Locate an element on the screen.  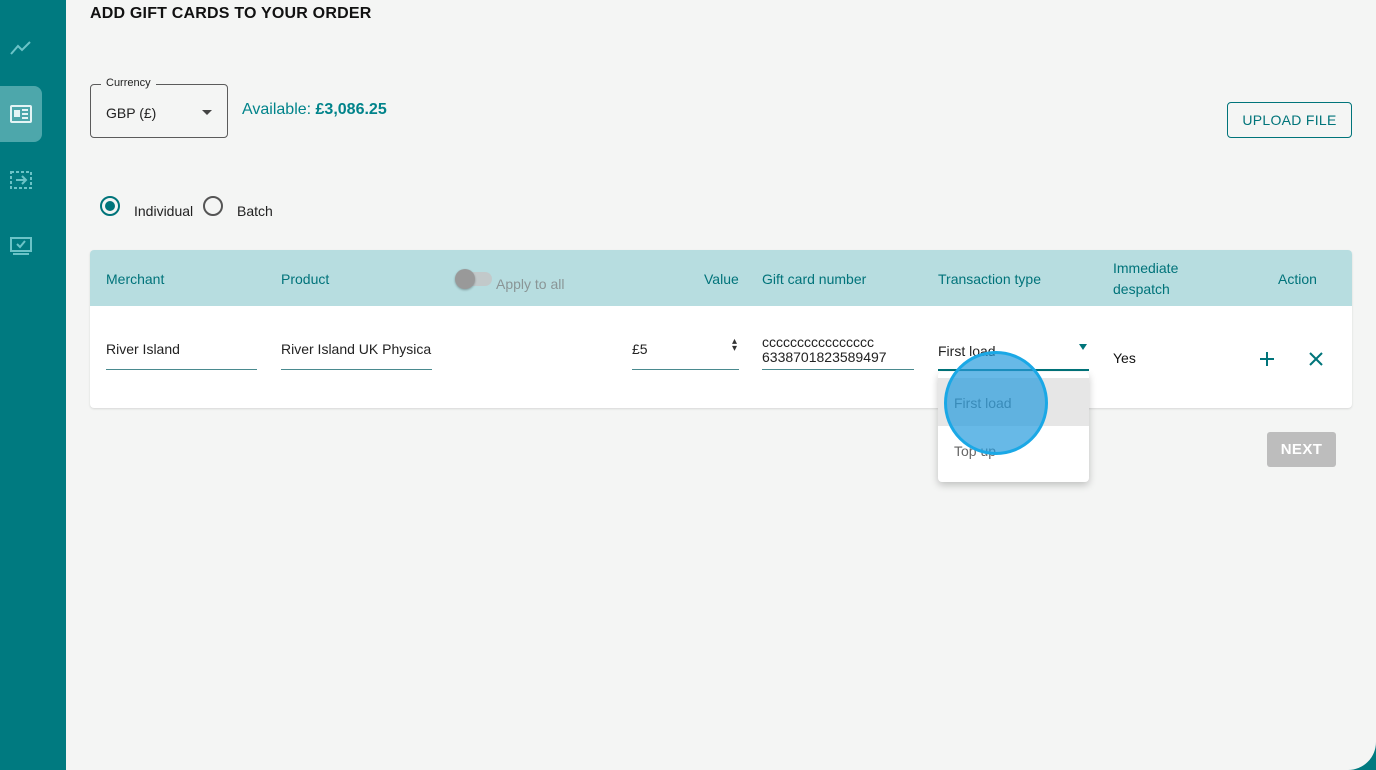
individual-radio is located at coordinates (110, 206).